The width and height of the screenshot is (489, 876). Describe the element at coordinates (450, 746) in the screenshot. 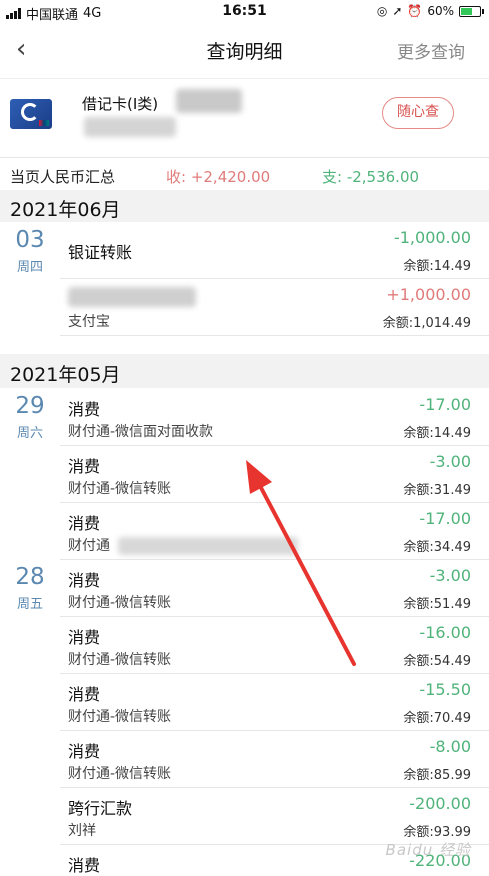

I see `transaction-amount: -8.00` at that location.